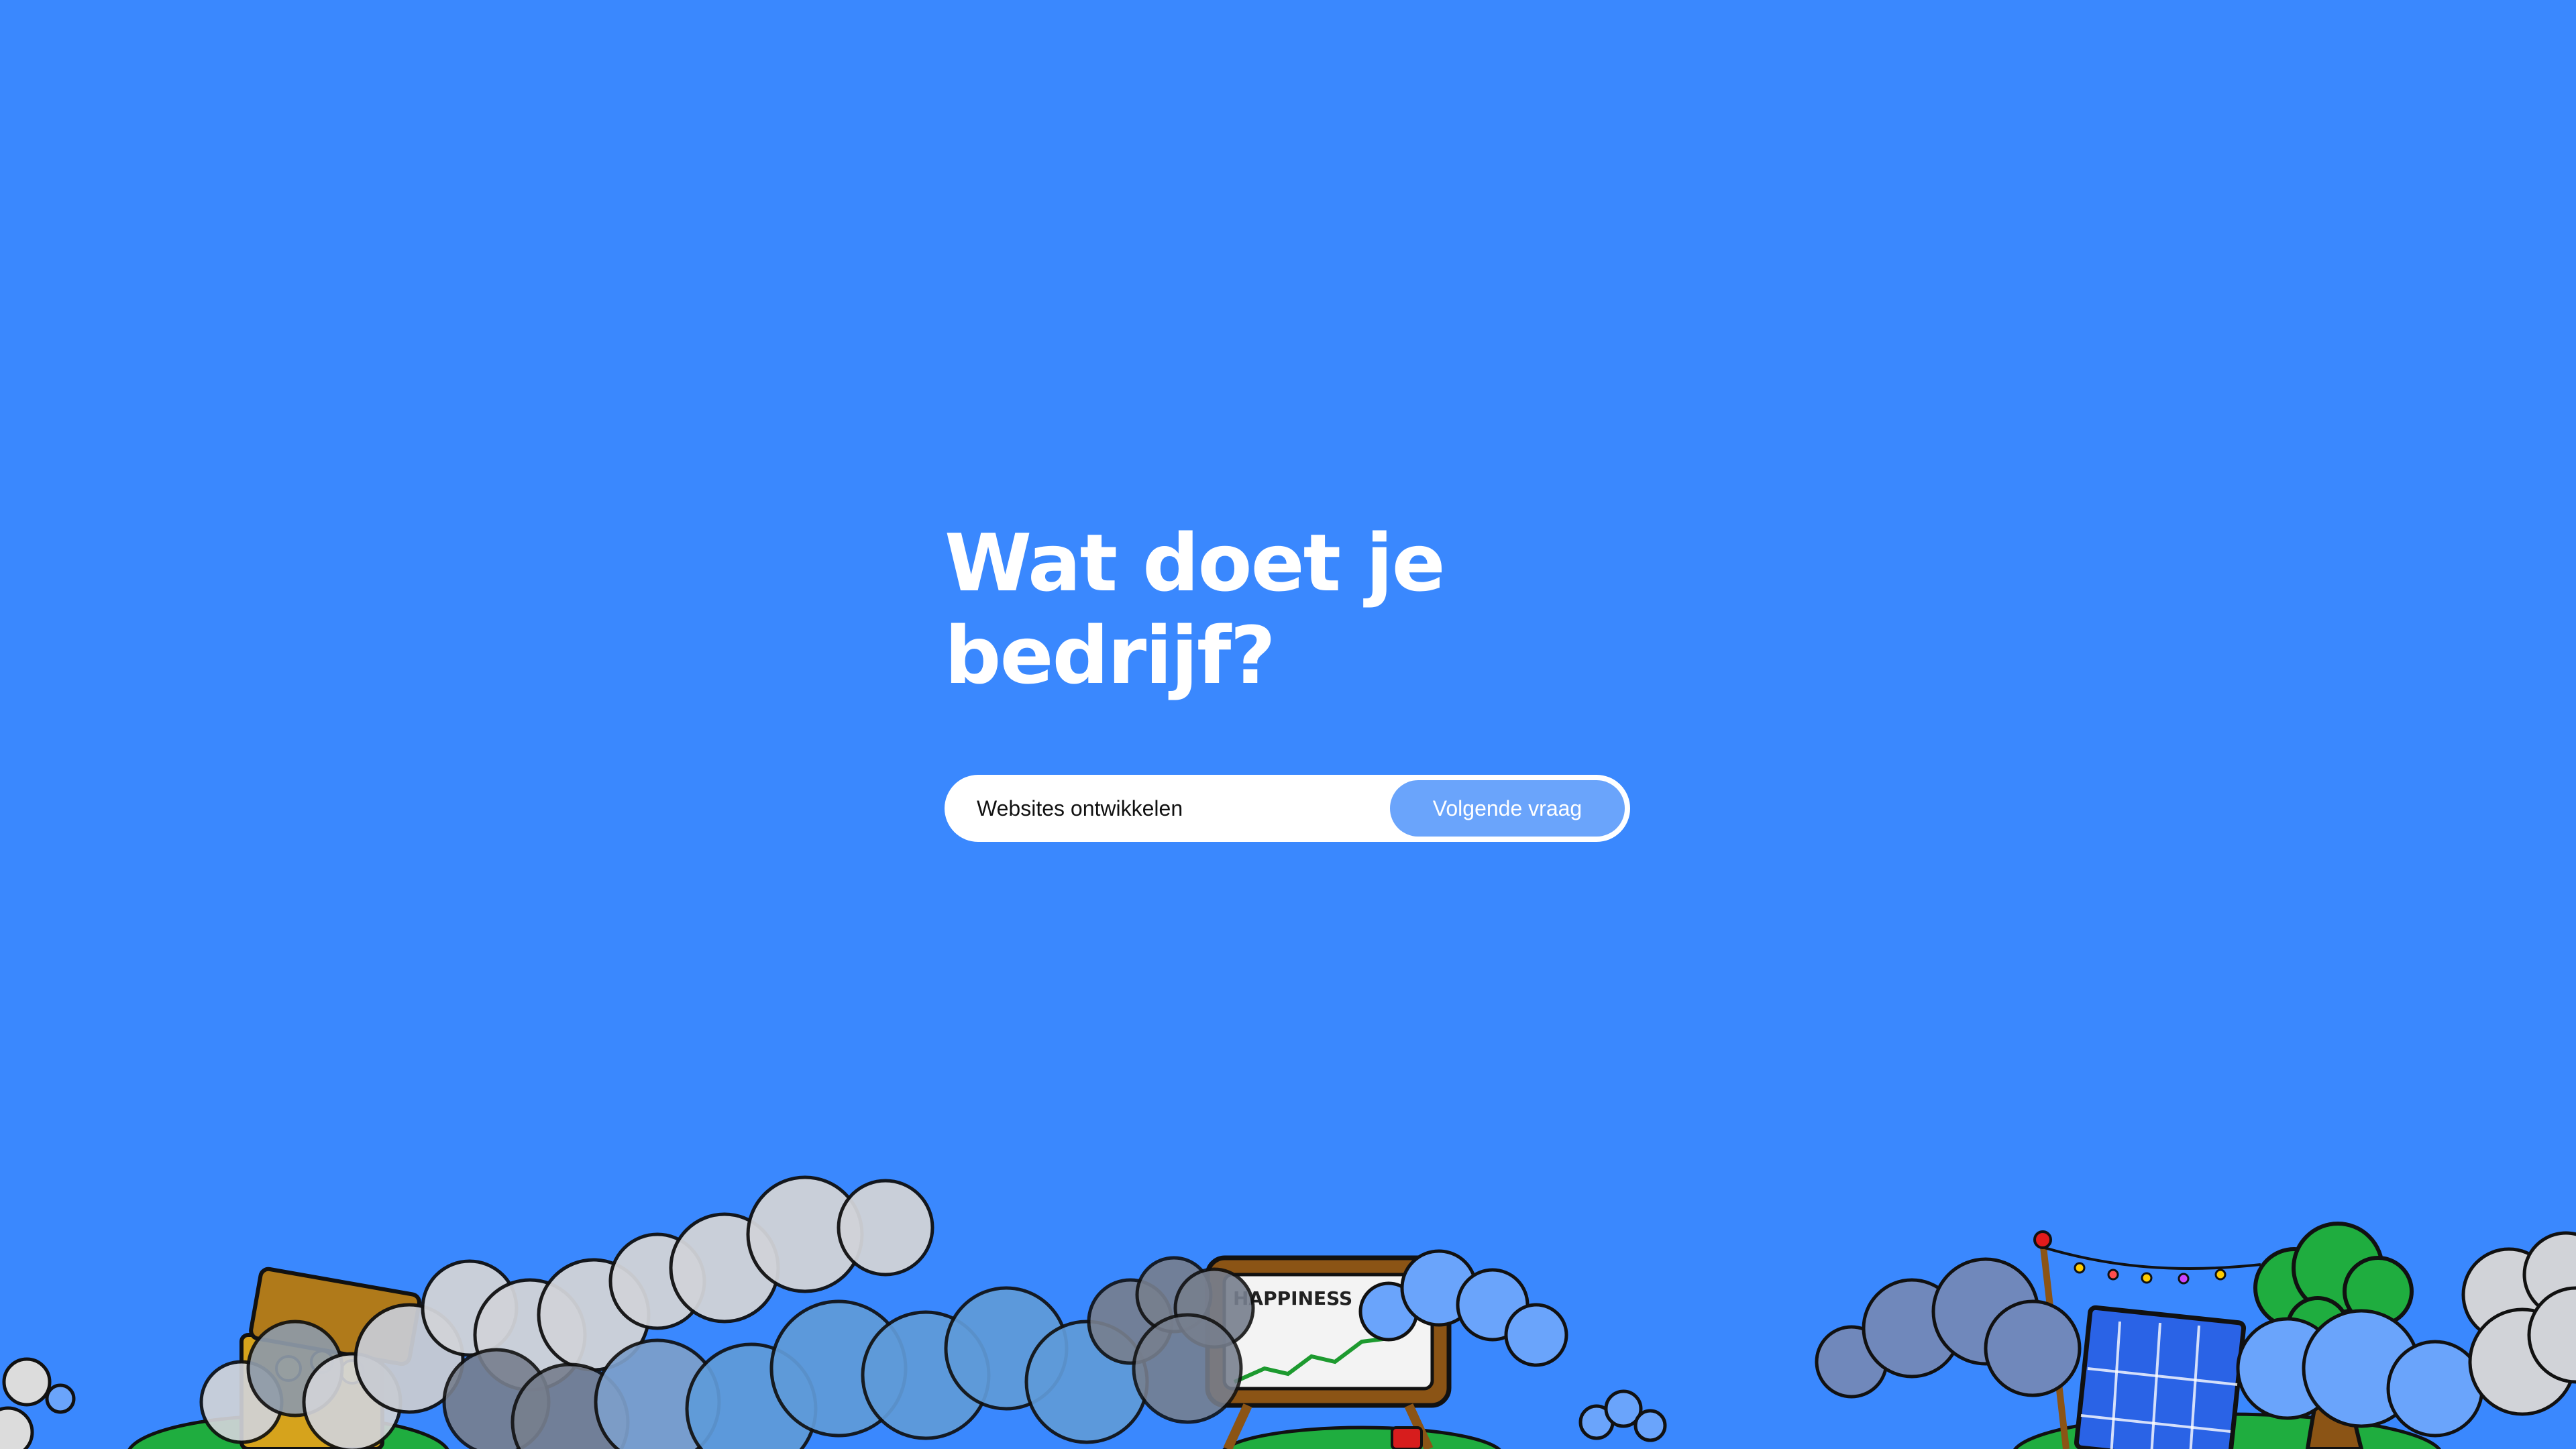 The height and width of the screenshot is (1449, 2576). What do you see at coordinates (1179, 808) in the screenshot?
I see `answer-input` at bounding box center [1179, 808].